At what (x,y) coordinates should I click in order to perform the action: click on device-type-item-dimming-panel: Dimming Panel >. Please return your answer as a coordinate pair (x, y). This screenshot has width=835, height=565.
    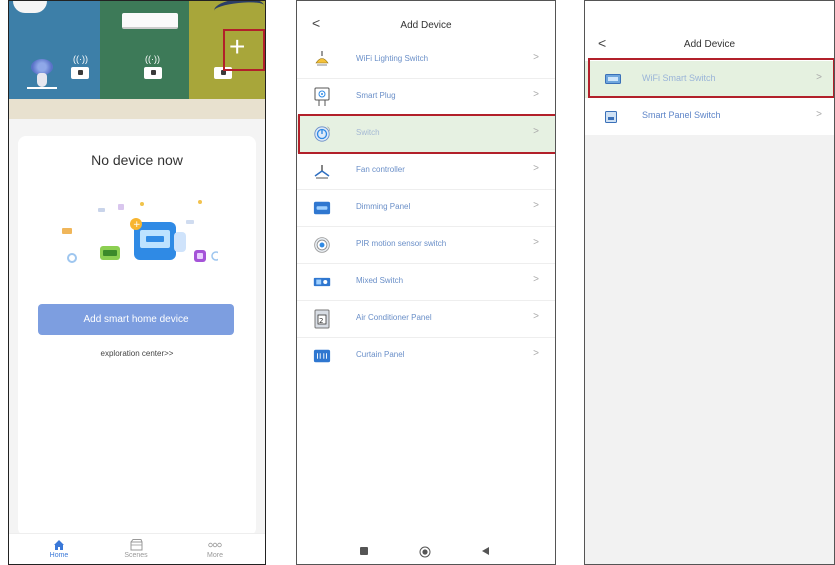
    Looking at the image, I should click on (426, 208).